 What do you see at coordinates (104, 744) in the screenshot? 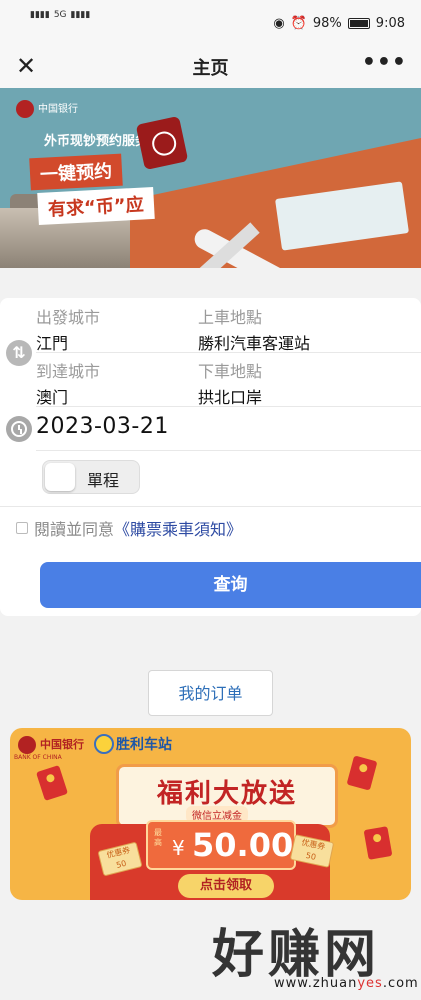
I see `station-logo-icon` at bounding box center [104, 744].